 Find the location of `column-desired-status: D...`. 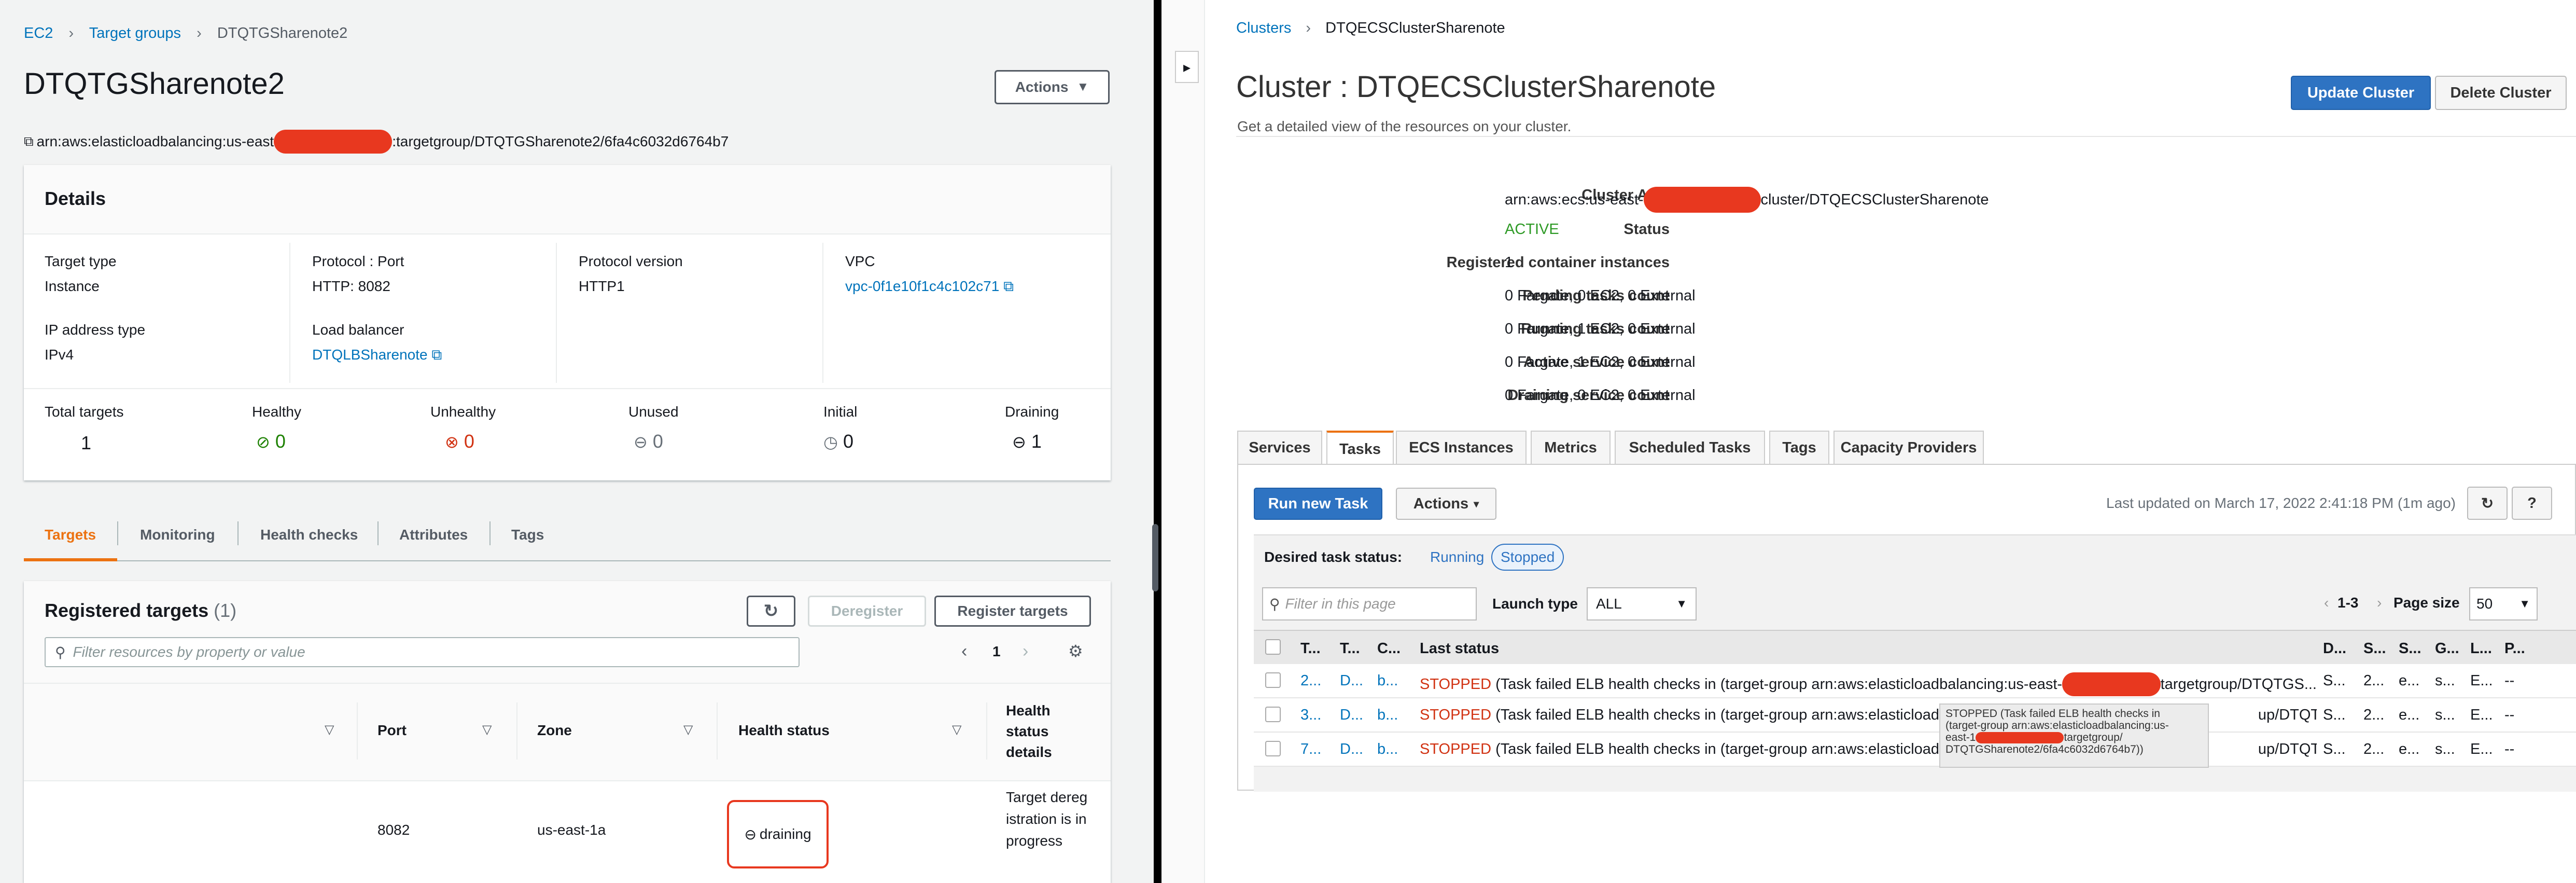

column-desired-status: D... is located at coordinates (2334, 649).